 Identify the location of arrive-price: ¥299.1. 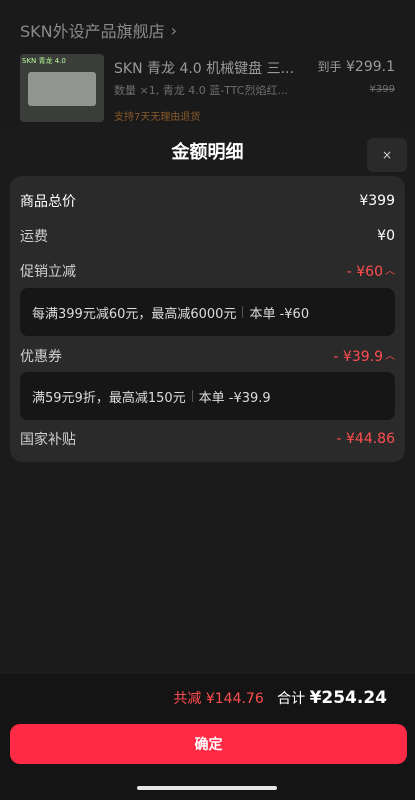
(370, 67).